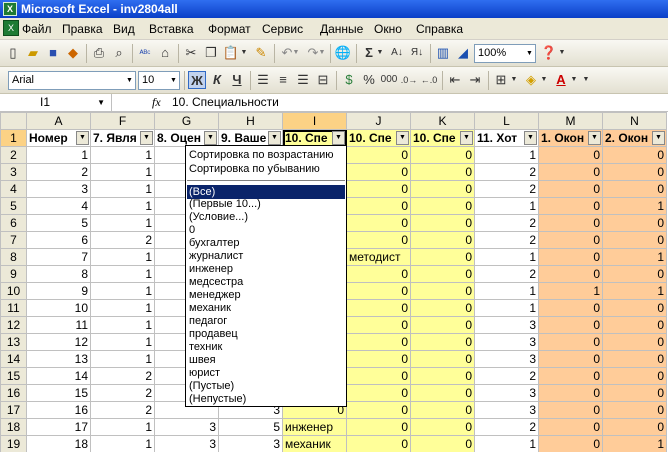 The width and height of the screenshot is (668, 452). What do you see at coordinates (13, 342) in the screenshot?
I see `row-header: 13` at bounding box center [13, 342].